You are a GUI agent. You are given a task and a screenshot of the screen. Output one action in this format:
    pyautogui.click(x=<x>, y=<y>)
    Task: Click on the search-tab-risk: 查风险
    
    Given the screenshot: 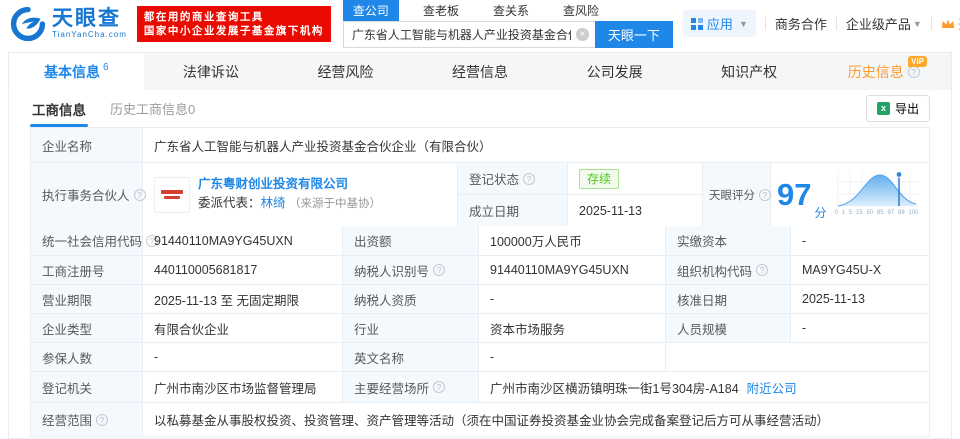 What is the action you would take?
    pyautogui.click(x=581, y=10)
    